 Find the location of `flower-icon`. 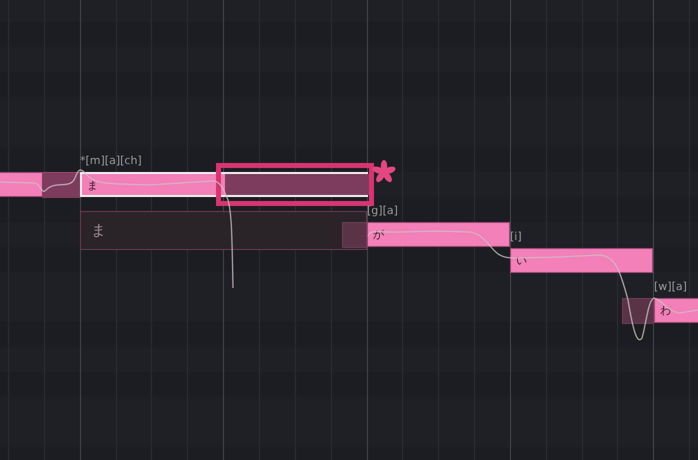

flower-icon is located at coordinates (384, 172).